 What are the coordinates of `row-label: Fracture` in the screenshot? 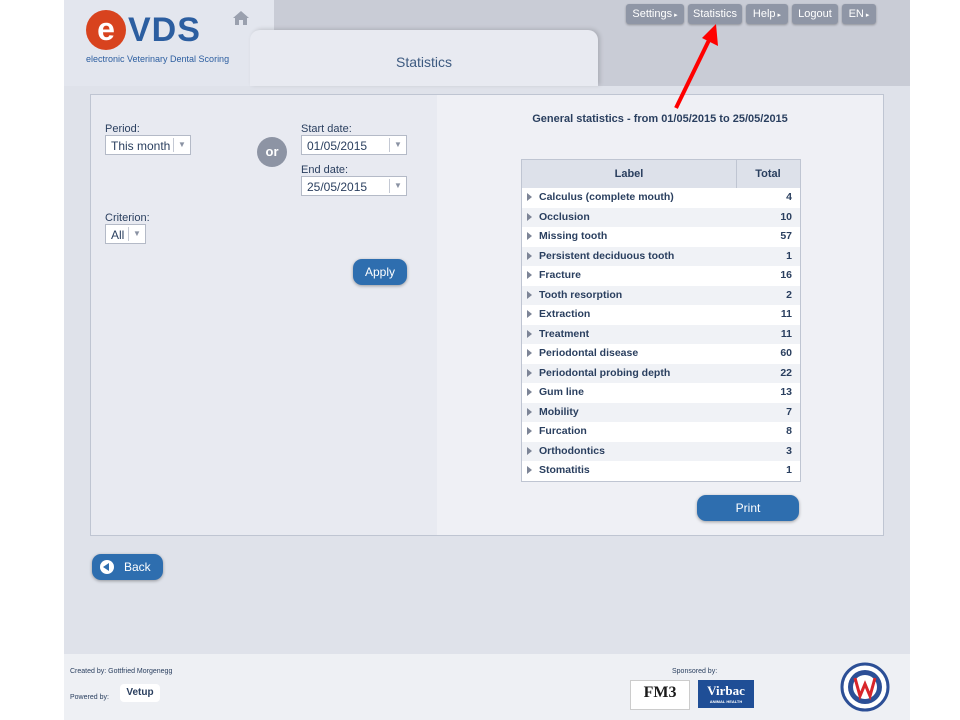 It's located at (560, 275).